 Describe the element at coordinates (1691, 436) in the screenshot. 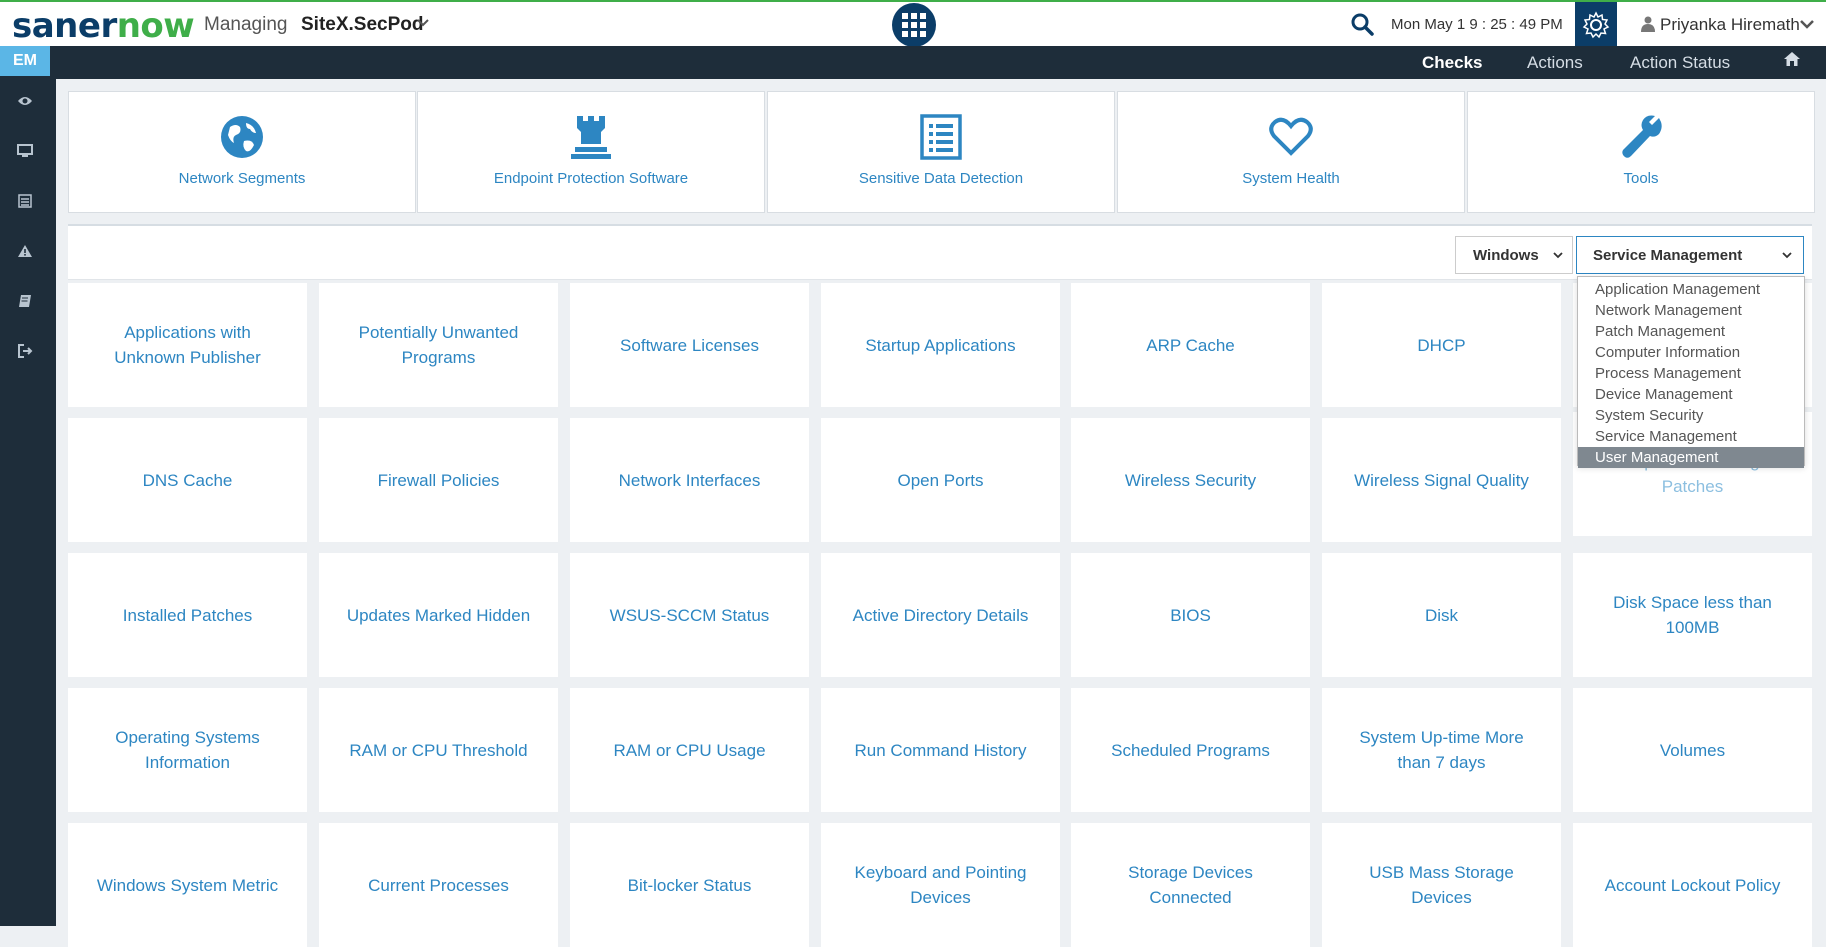

I see `dropdown-option: Service Management` at that location.